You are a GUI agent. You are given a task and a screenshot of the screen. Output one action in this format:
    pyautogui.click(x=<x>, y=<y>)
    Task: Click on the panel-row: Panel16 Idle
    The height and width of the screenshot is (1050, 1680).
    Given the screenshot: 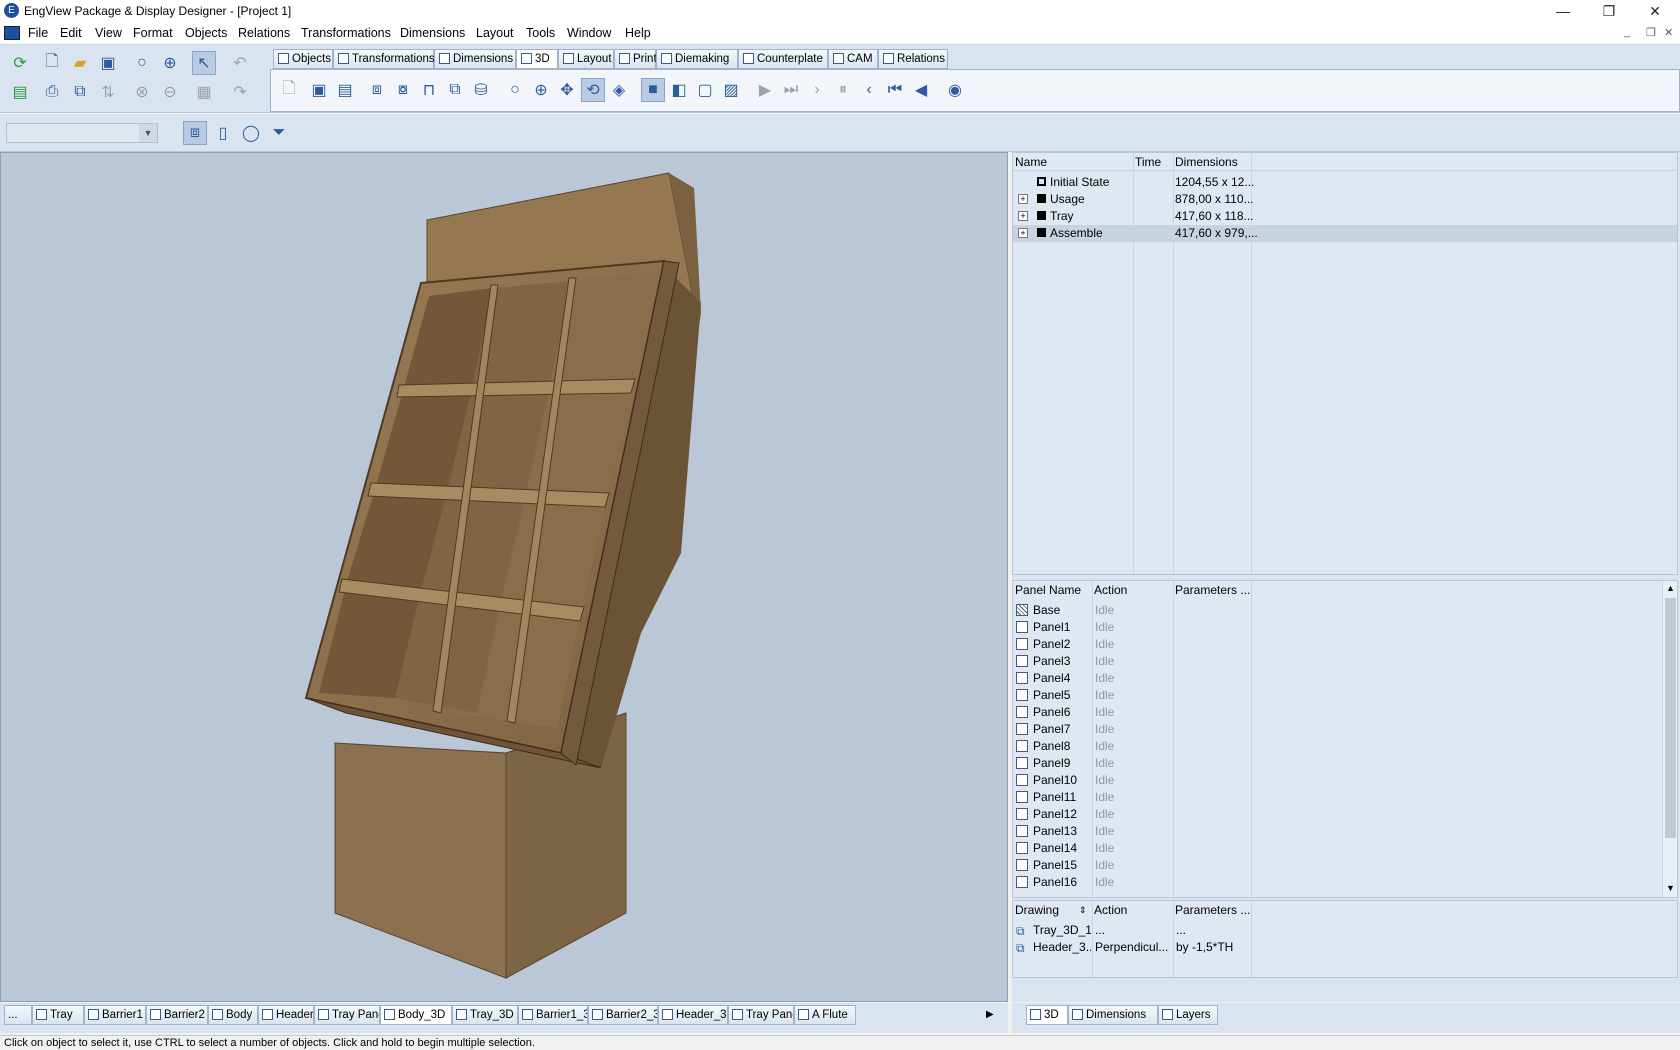 What is the action you would take?
    pyautogui.click(x=1337, y=882)
    